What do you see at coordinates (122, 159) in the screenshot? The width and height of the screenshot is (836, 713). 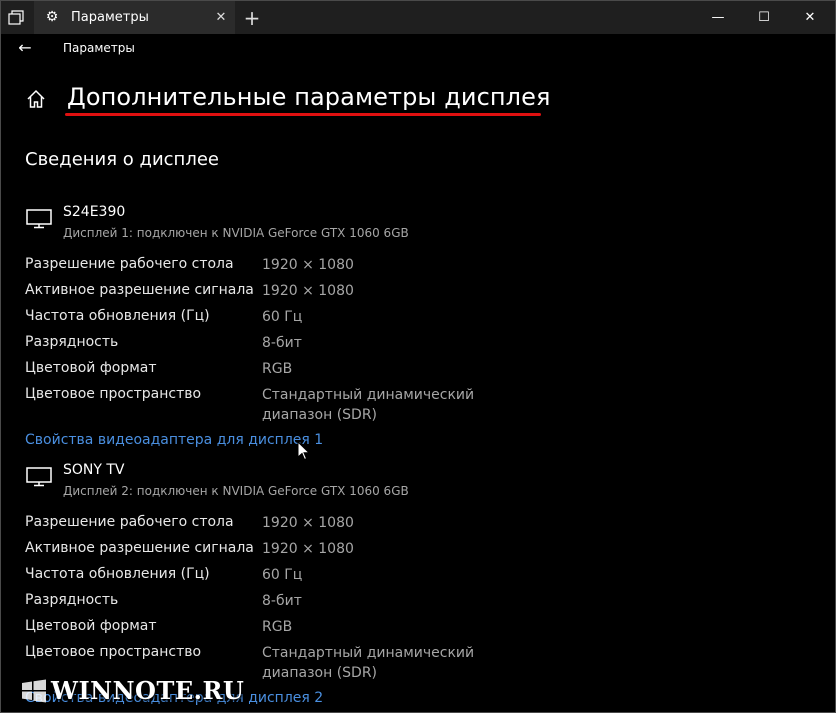 I see `section-title: Сведения о дисплее` at bounding box center [122, 159].